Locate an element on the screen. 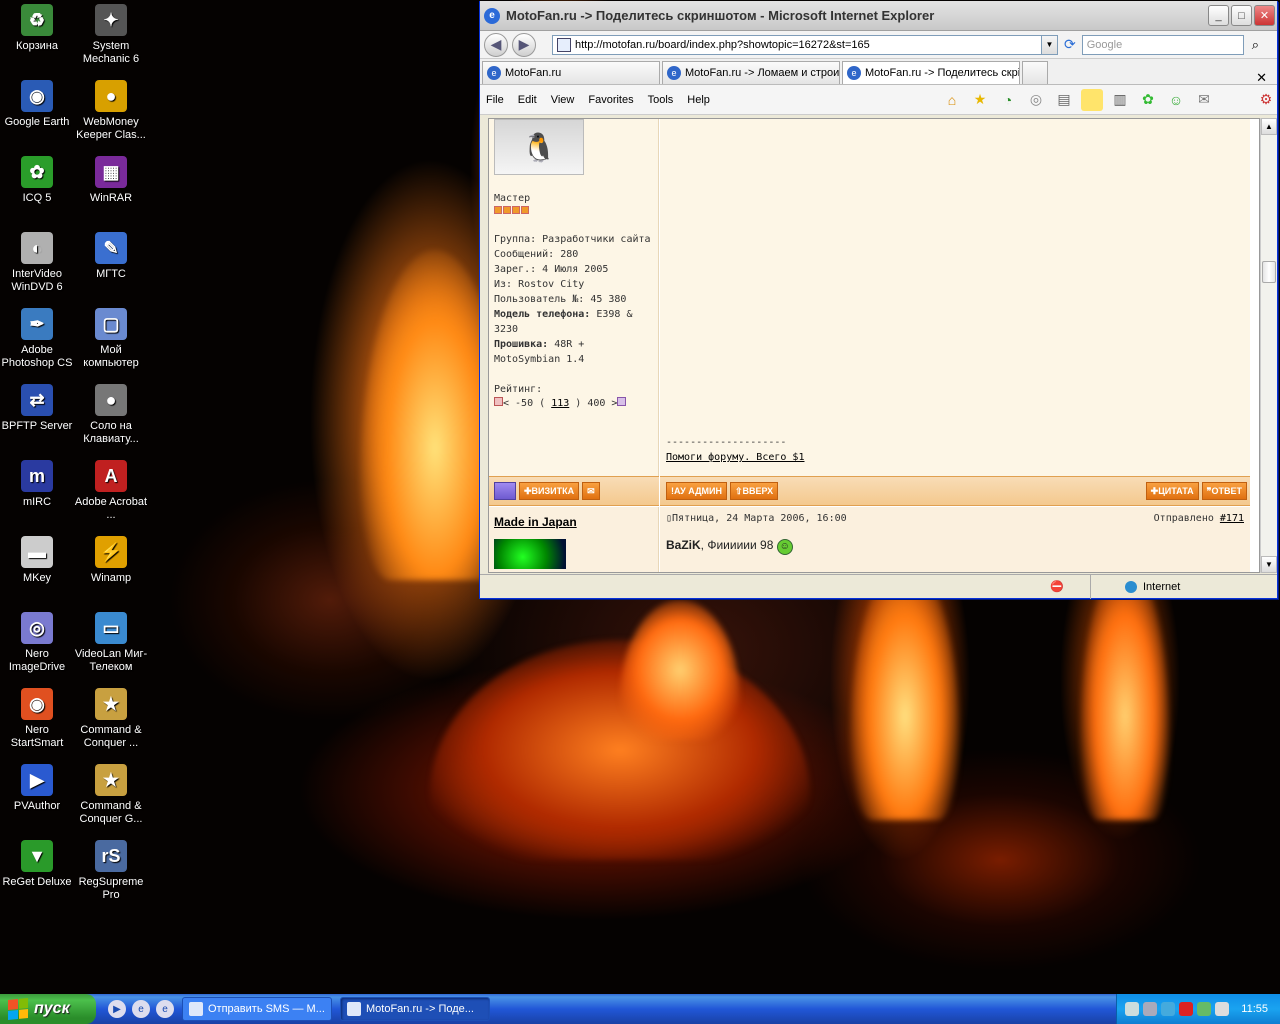  zone-label: Internet is located at coordinates (1162, 586).